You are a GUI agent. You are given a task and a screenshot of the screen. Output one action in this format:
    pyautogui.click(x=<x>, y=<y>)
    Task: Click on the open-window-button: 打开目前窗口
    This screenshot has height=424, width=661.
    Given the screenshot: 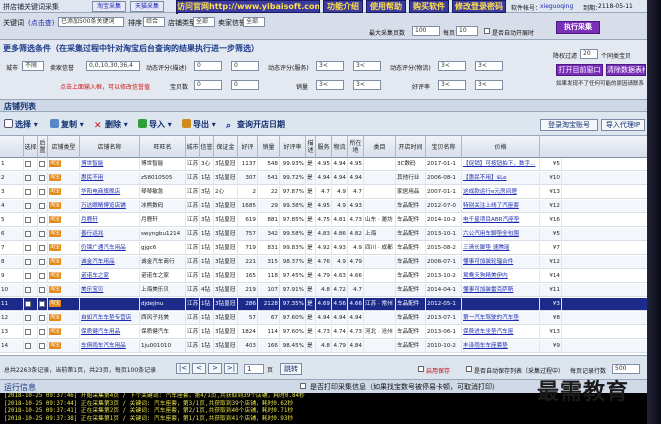 What is the action you would take?
    pyautogui.click(x=579, y=70)
    